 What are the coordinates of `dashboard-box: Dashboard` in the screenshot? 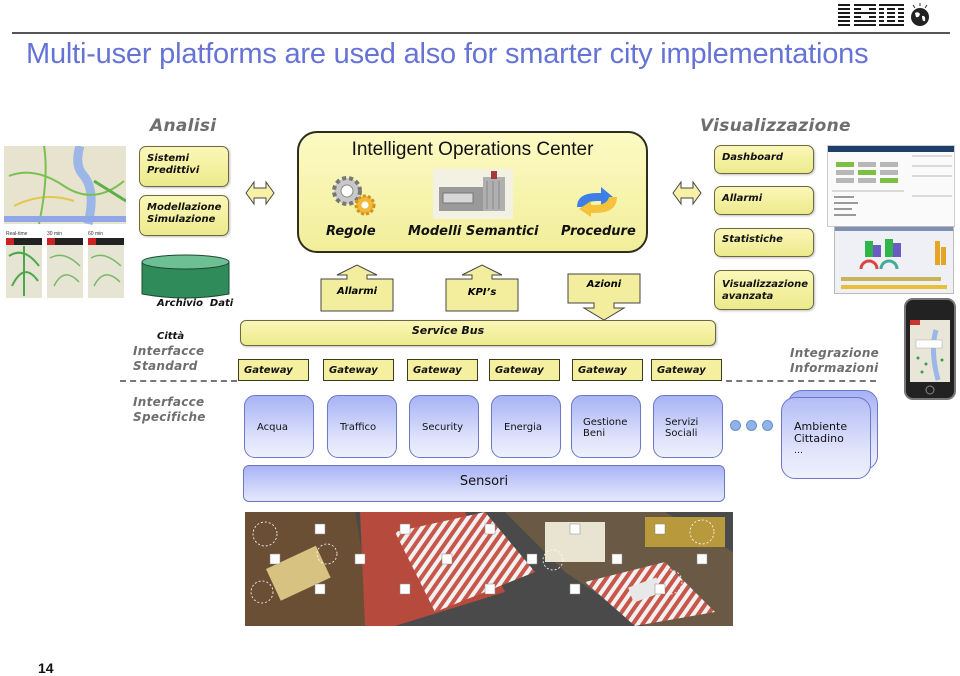 It's located at (764, 159).